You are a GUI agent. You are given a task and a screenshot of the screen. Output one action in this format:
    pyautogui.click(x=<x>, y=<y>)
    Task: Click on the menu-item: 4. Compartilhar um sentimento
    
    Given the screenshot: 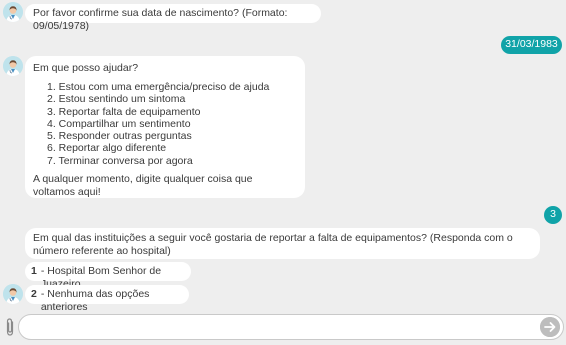 What is the action you would take?
    pyautogui.click(x=119, y=123)
    